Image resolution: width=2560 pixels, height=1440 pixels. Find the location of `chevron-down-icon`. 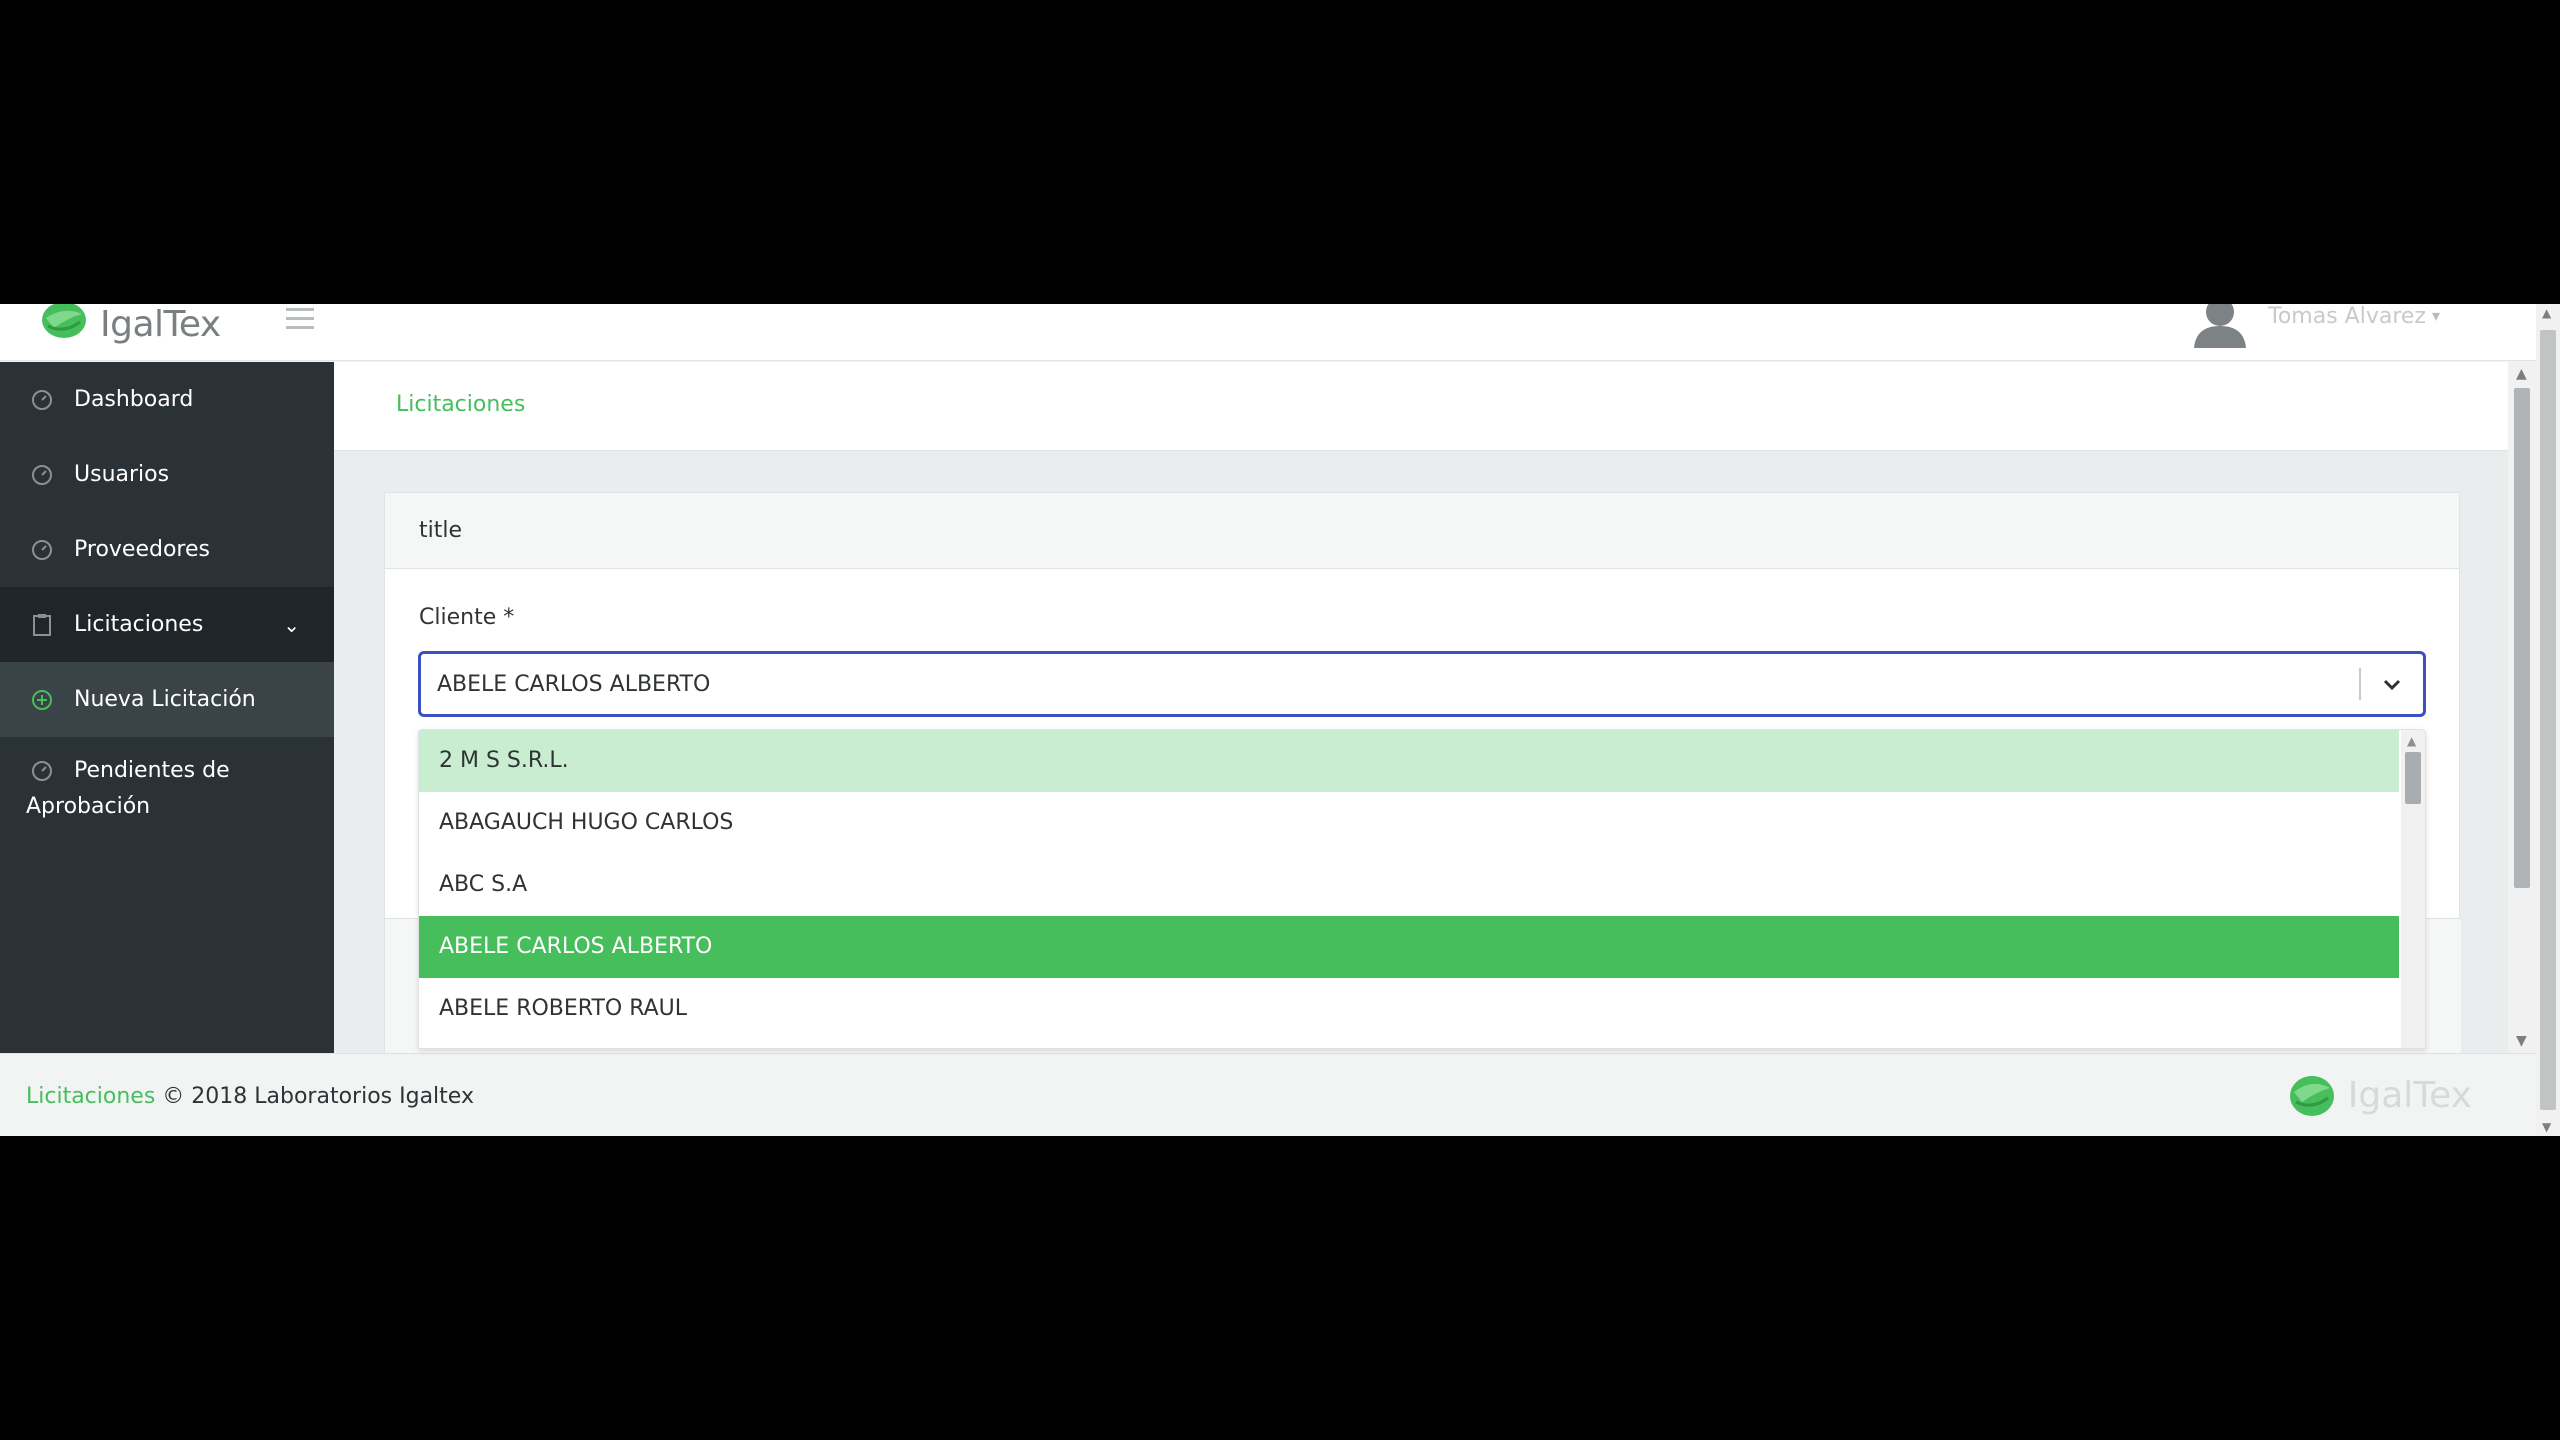

chevron-down-icon is located at coordinates (2392, 685).